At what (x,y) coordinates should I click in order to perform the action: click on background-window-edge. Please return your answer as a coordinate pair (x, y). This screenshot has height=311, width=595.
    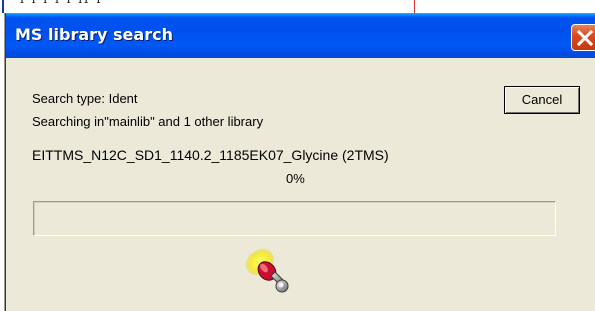
    Looking at the image, I should click on (3, 6).